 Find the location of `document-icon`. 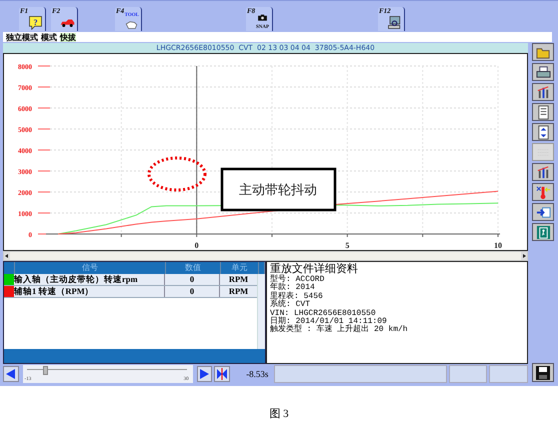

document-icon is located at coordinates (543, 112).